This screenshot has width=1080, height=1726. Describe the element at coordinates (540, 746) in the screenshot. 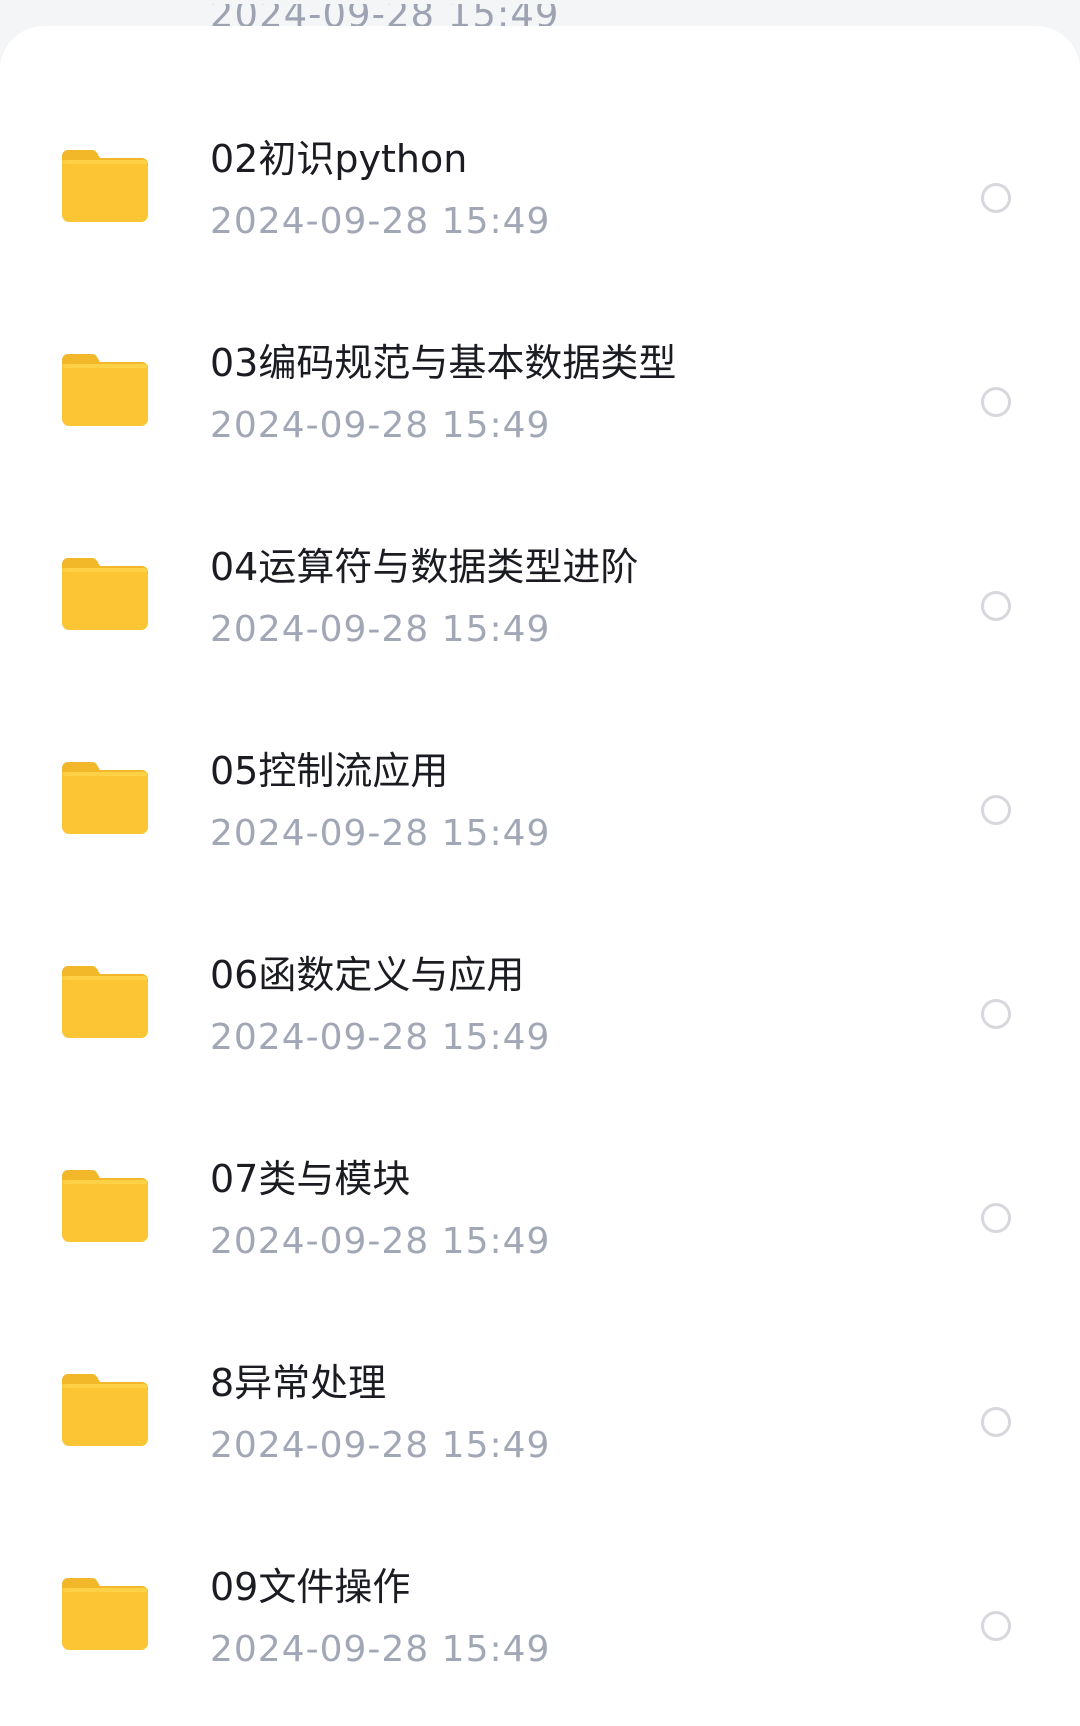

I see `list-item: 05控制流应用 2024-09-28 15:49` at that location.